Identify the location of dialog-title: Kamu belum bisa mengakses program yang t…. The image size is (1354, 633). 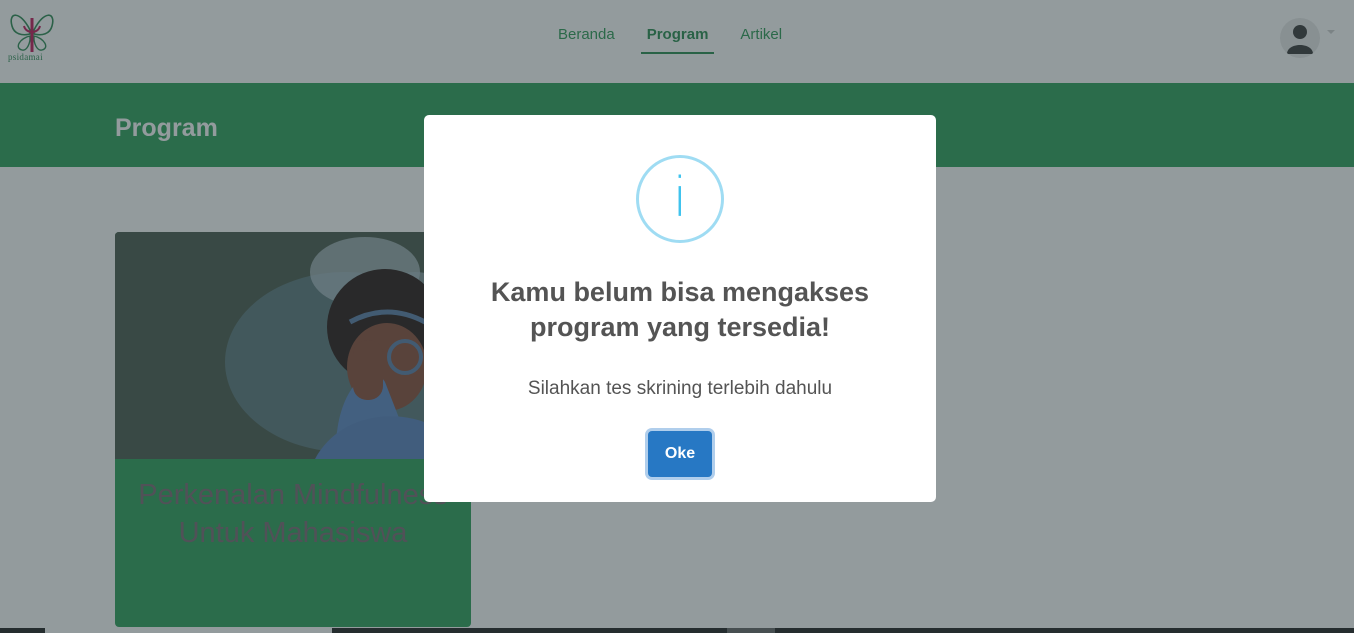
(680, 309).